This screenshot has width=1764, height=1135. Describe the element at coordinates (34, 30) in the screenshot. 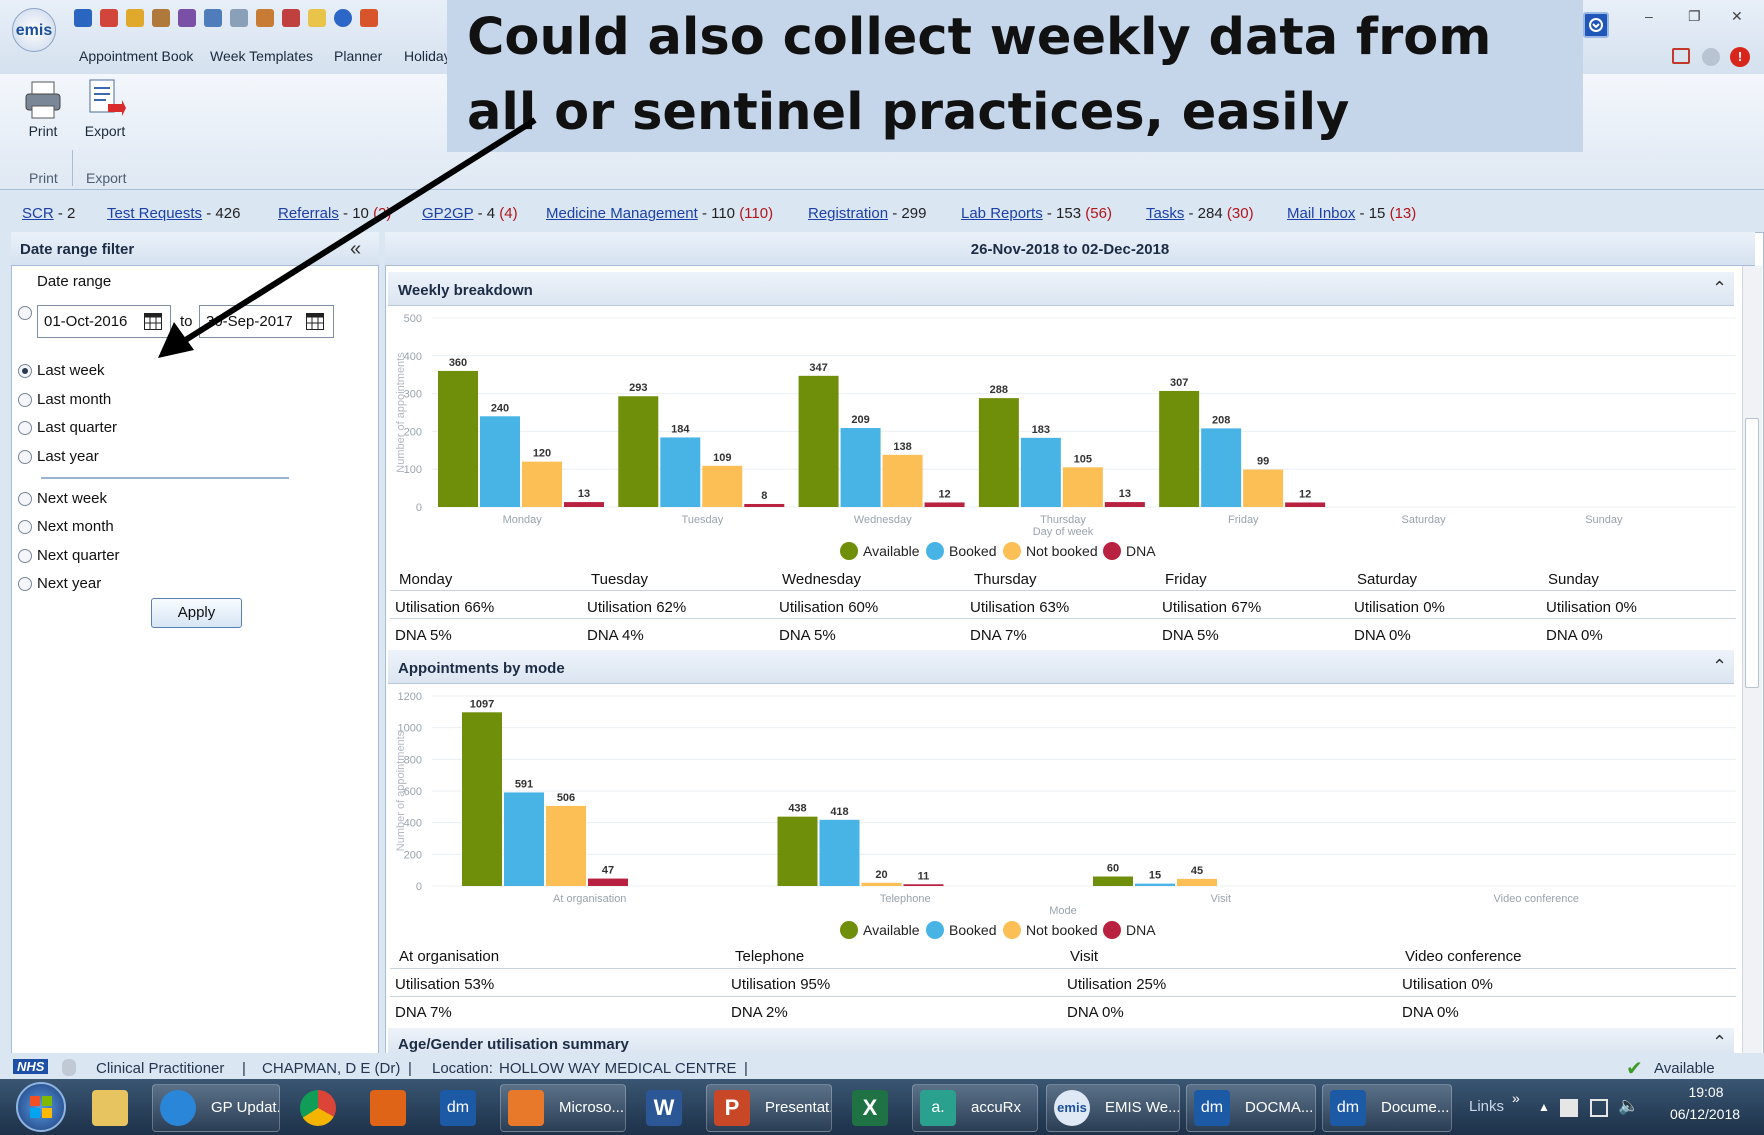

I see `emis-logo: emis` at that location.